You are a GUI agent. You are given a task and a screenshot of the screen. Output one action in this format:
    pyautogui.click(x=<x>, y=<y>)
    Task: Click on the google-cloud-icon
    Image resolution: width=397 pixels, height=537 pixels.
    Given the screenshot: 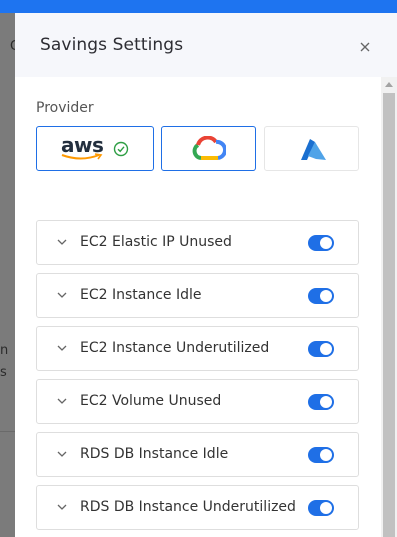 What is the action you would take?
    pyautogui.click(x=209, y=148)
    